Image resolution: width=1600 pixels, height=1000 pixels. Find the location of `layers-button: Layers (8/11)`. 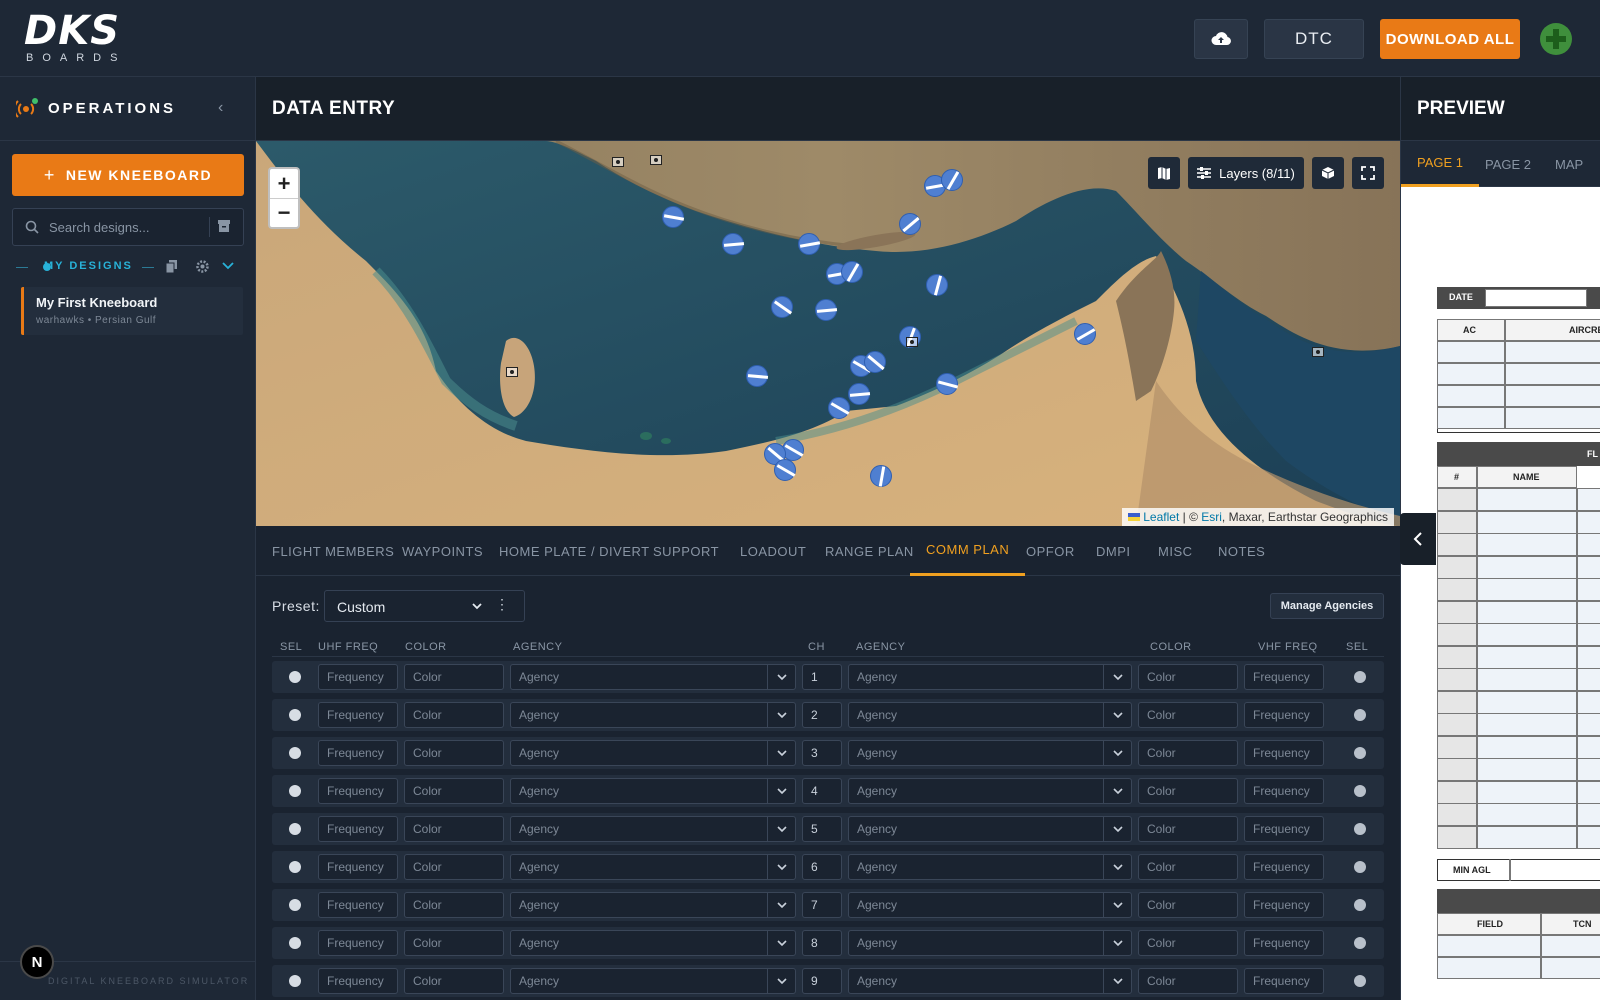

layers-button: Layers (8/11) is located at coordinates (1246, 173).